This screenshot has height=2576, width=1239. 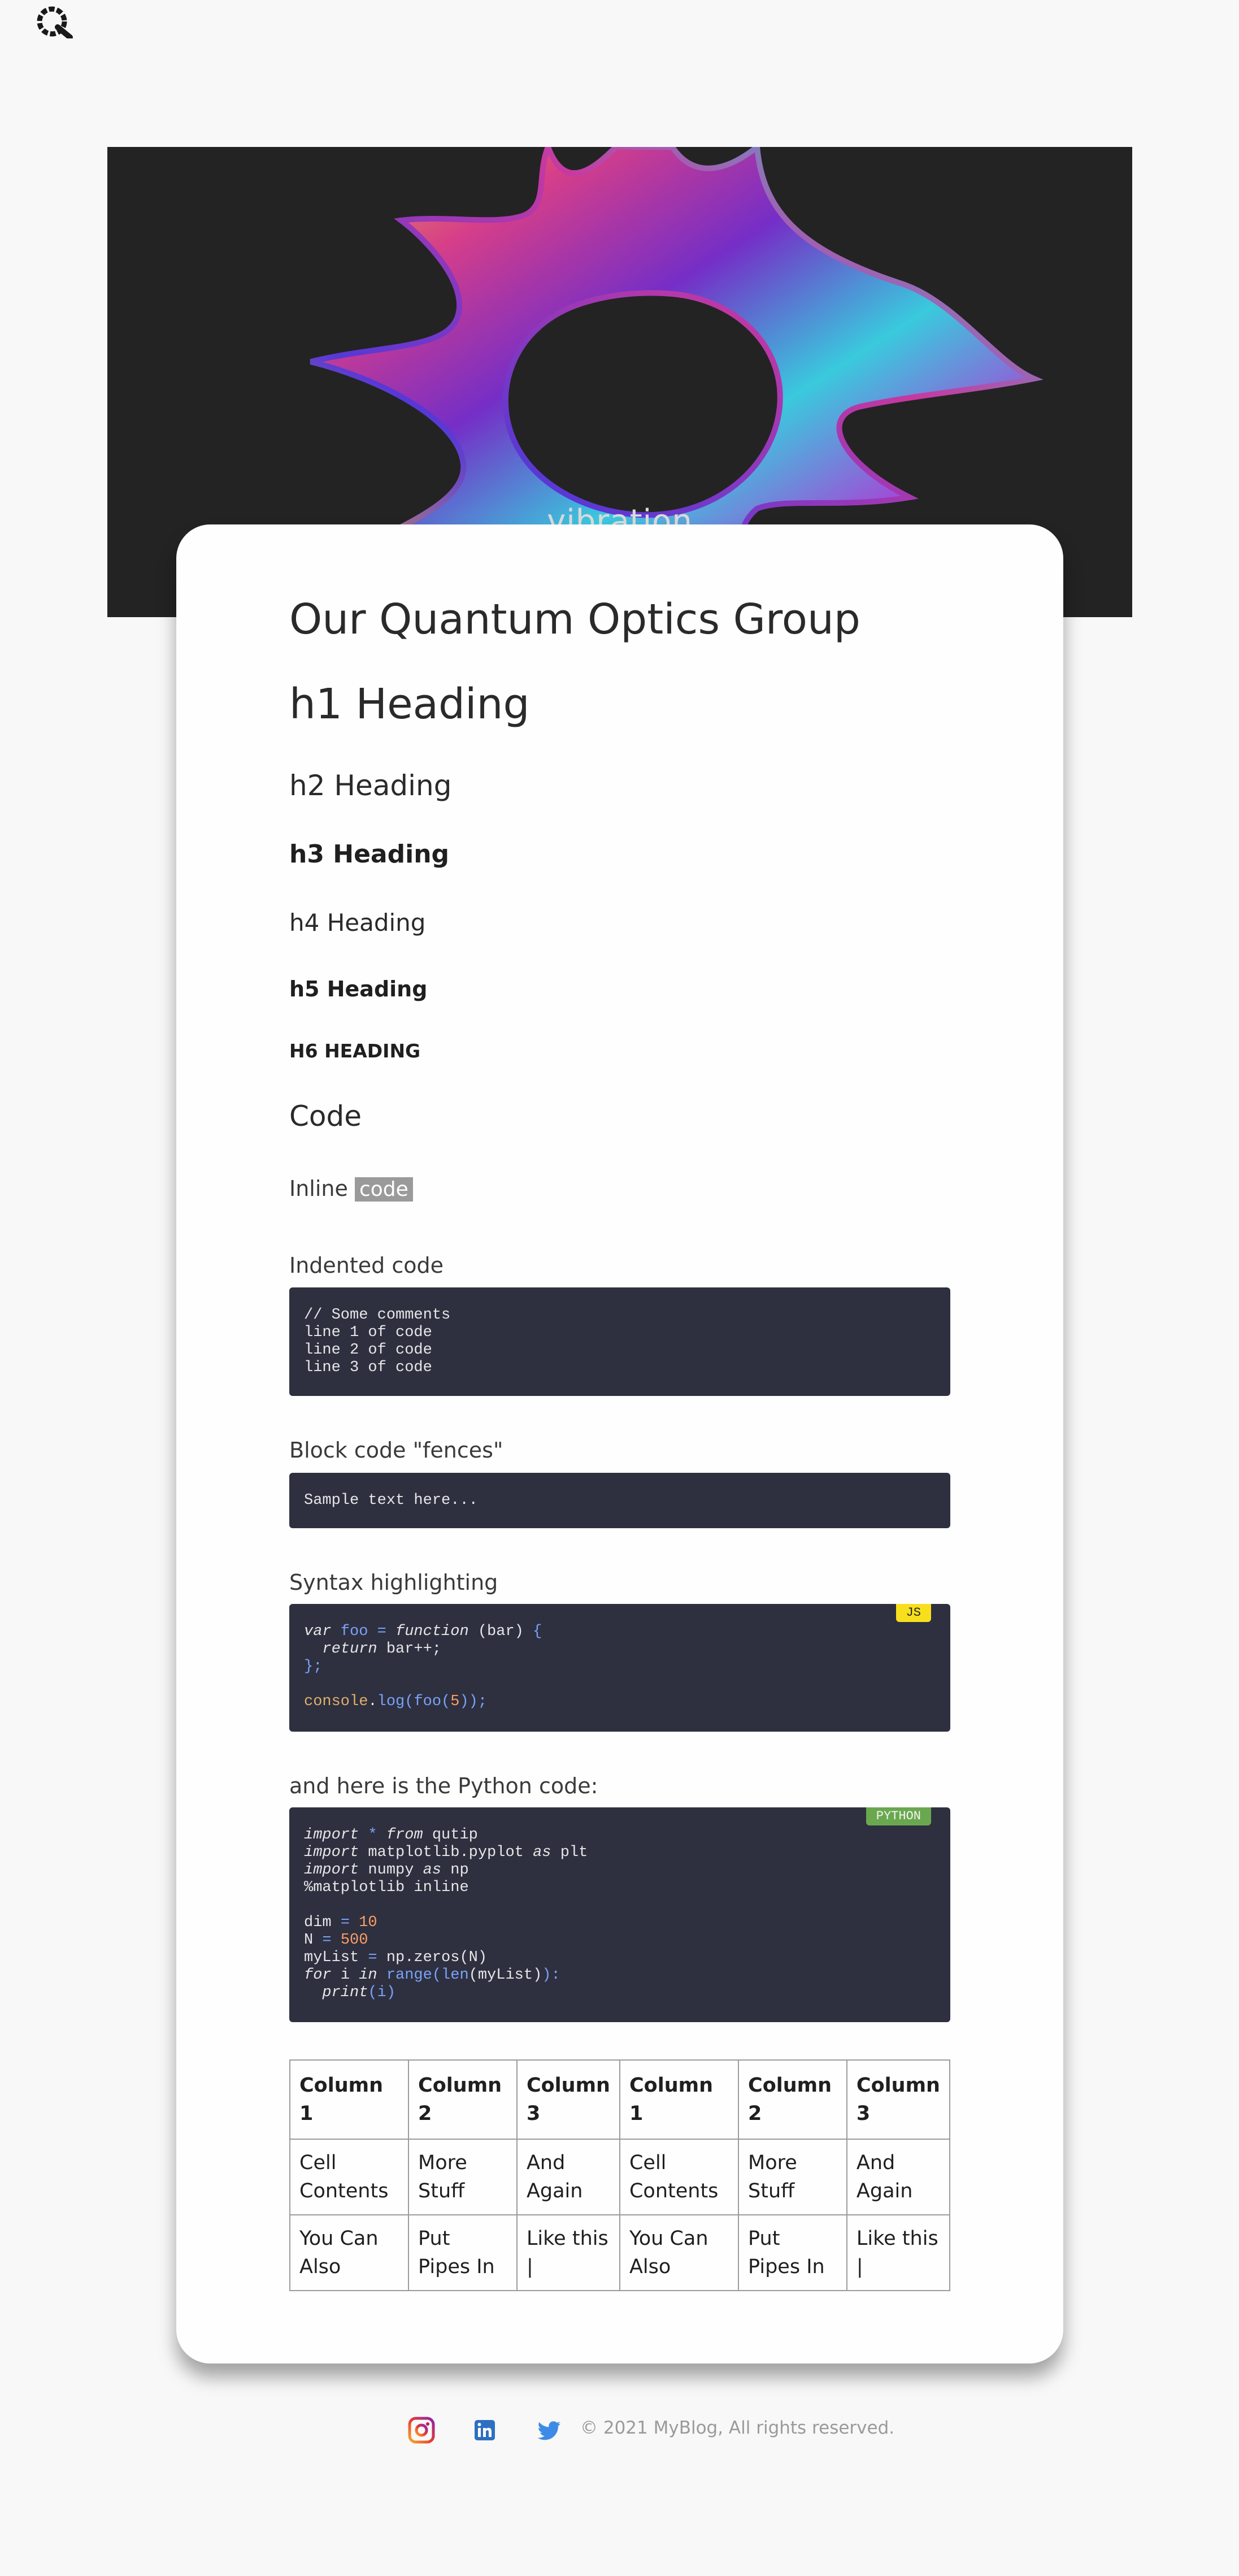 I want to click on js-line-5: console.log(foo(5));, so click(x=395, y=1701).